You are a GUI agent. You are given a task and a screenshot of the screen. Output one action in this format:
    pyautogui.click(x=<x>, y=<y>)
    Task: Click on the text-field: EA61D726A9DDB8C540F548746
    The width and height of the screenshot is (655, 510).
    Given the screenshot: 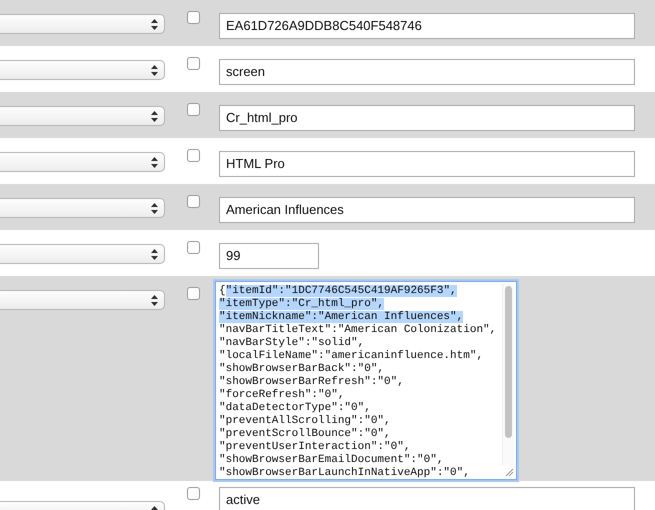 What is the action you would take?
    pyautogui.click(x=427, y=26)
    